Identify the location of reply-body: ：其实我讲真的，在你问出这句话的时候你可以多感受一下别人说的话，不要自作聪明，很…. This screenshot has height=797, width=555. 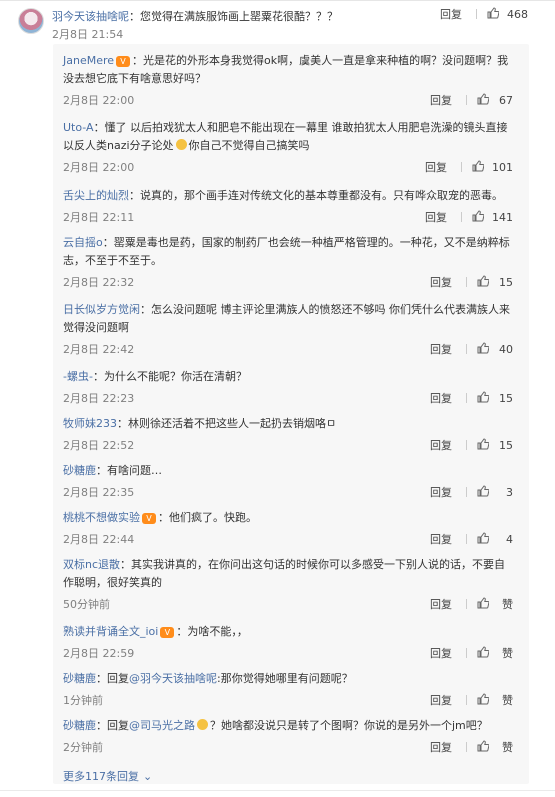
(284, 573).